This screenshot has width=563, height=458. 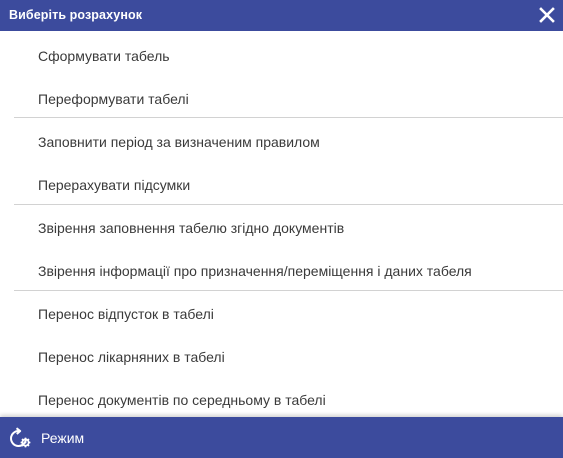 What do you see at coordinates (281, 313) in the screenshot?
I see `menu-item-transfer-vacations: Перенос відпусток в табелі` at bounding box center [281, 313].